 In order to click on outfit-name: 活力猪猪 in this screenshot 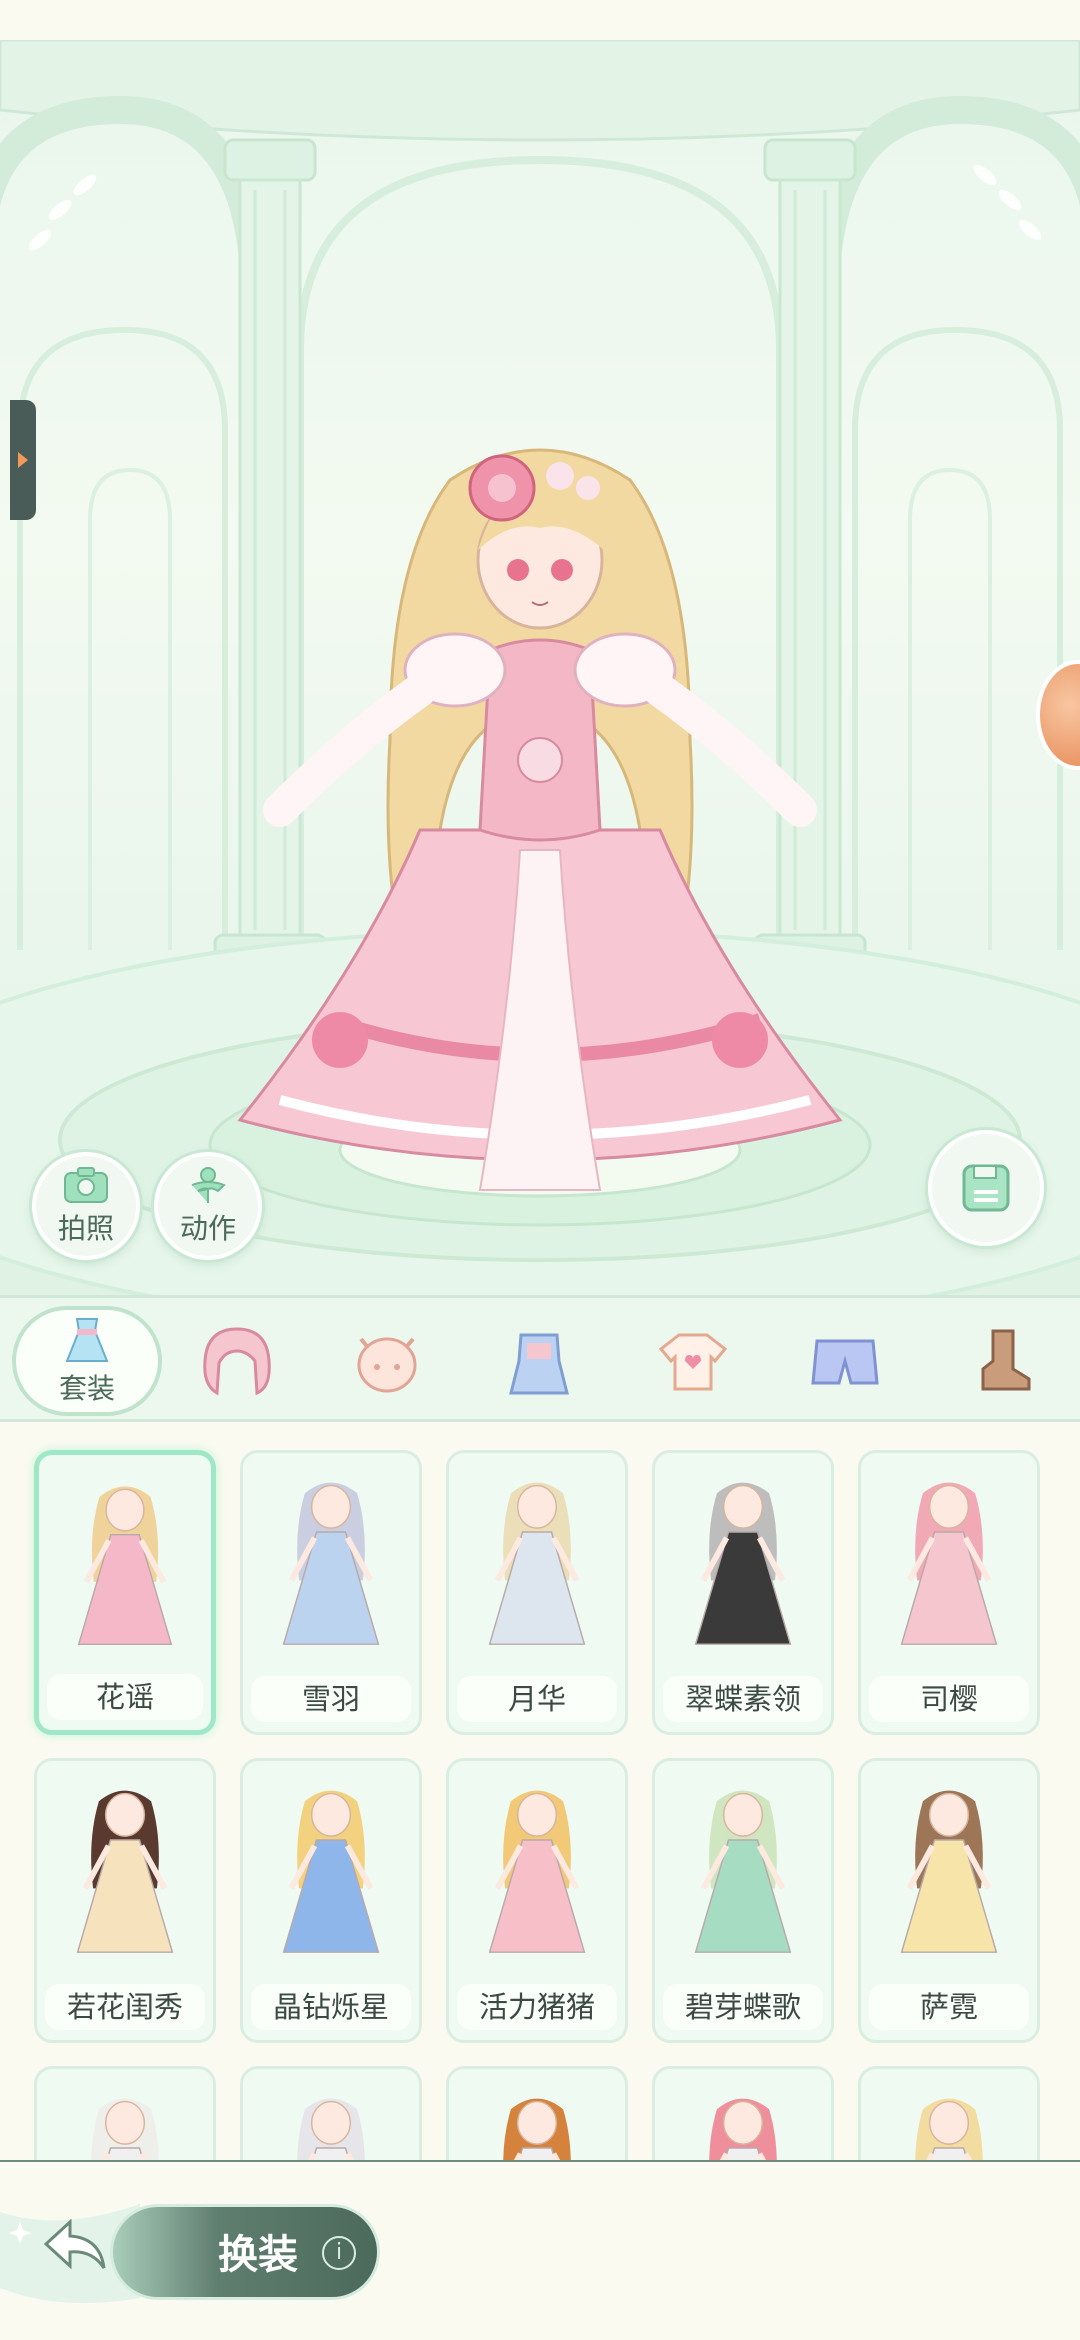, I will do `click(537, 2007)`.